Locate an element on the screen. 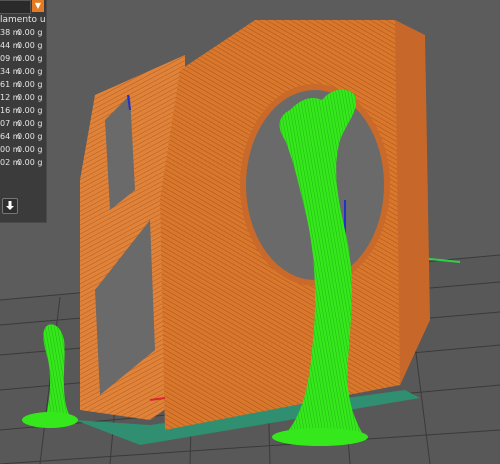 This screenshot has height=464, width=500. stats-row: 16 m0.00 g is located at coordinates (21, 110).